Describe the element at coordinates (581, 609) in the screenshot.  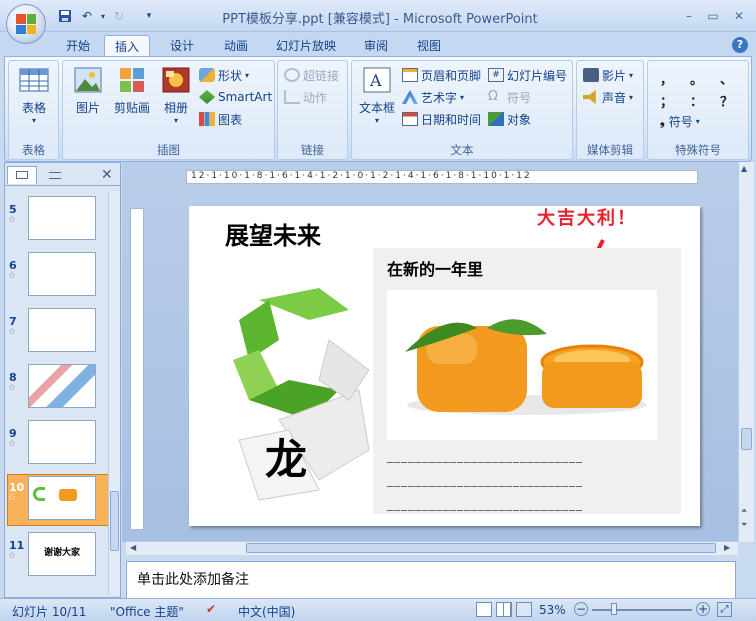
I see `zoom-out-icon: −` at that location.